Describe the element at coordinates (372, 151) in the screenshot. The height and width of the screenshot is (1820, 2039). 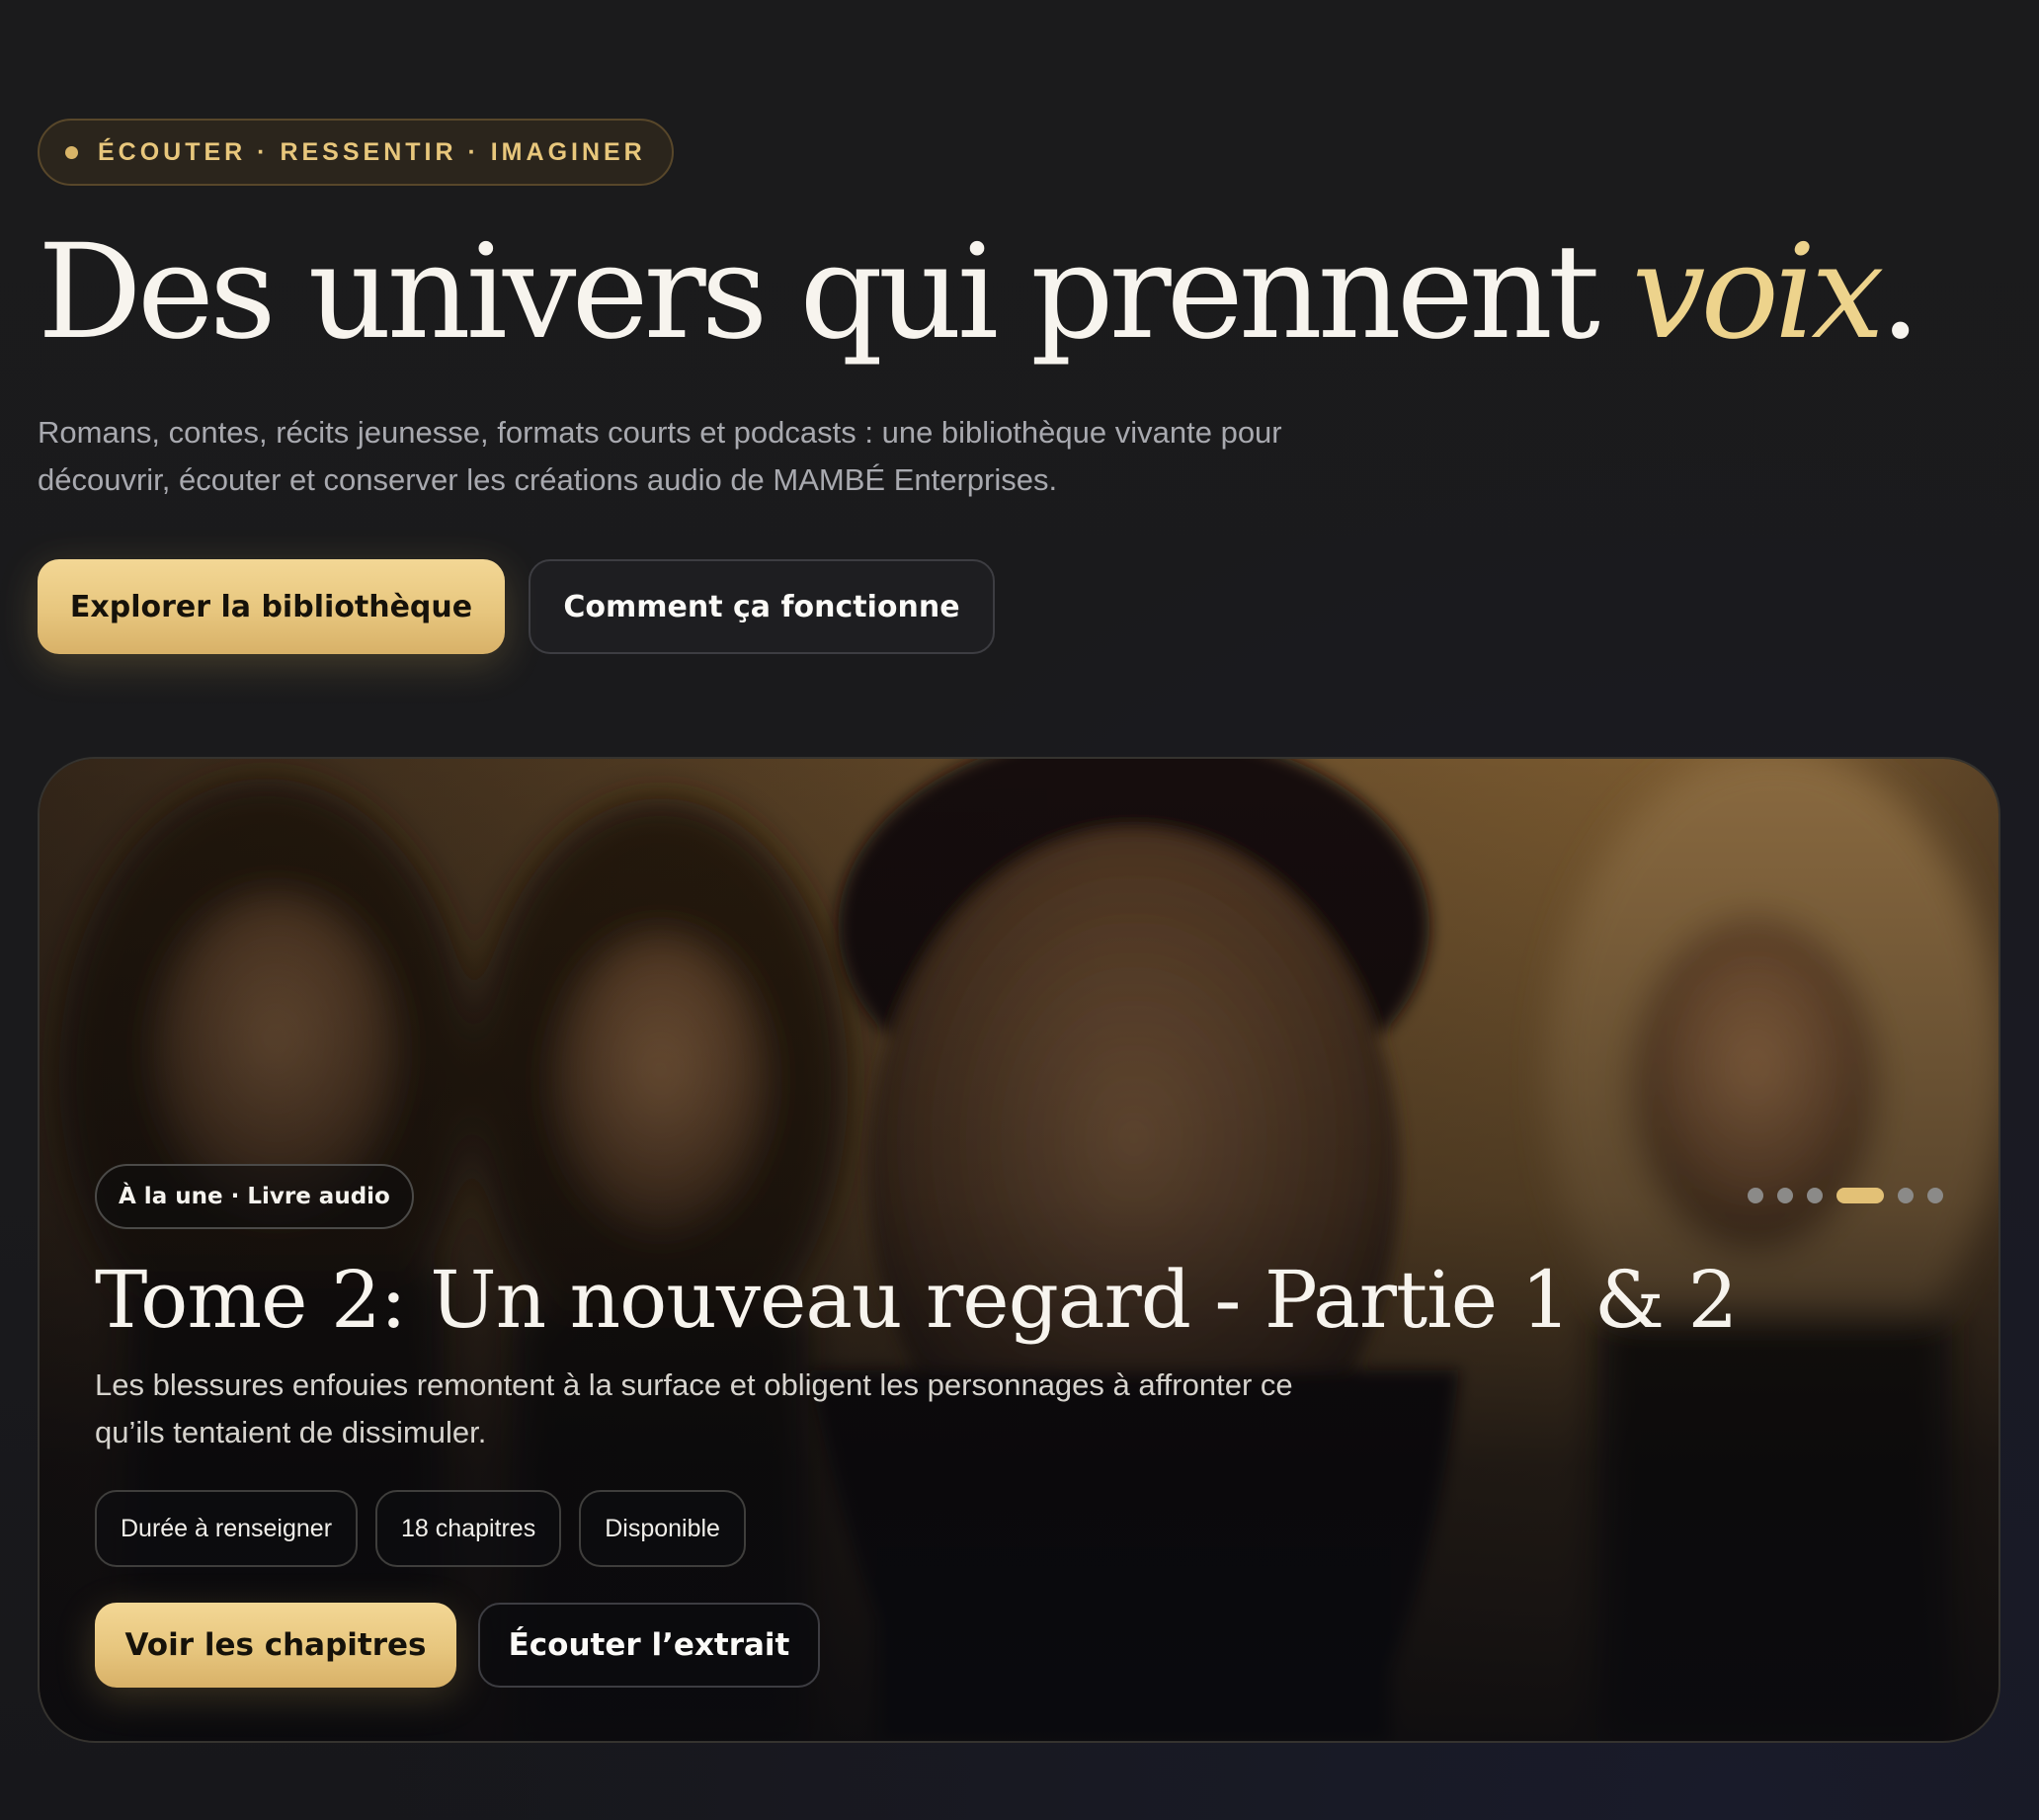
I see `hero-eyebrow-text: ÉCOUTER · RESSENTIR · IMAGINER` at that location.